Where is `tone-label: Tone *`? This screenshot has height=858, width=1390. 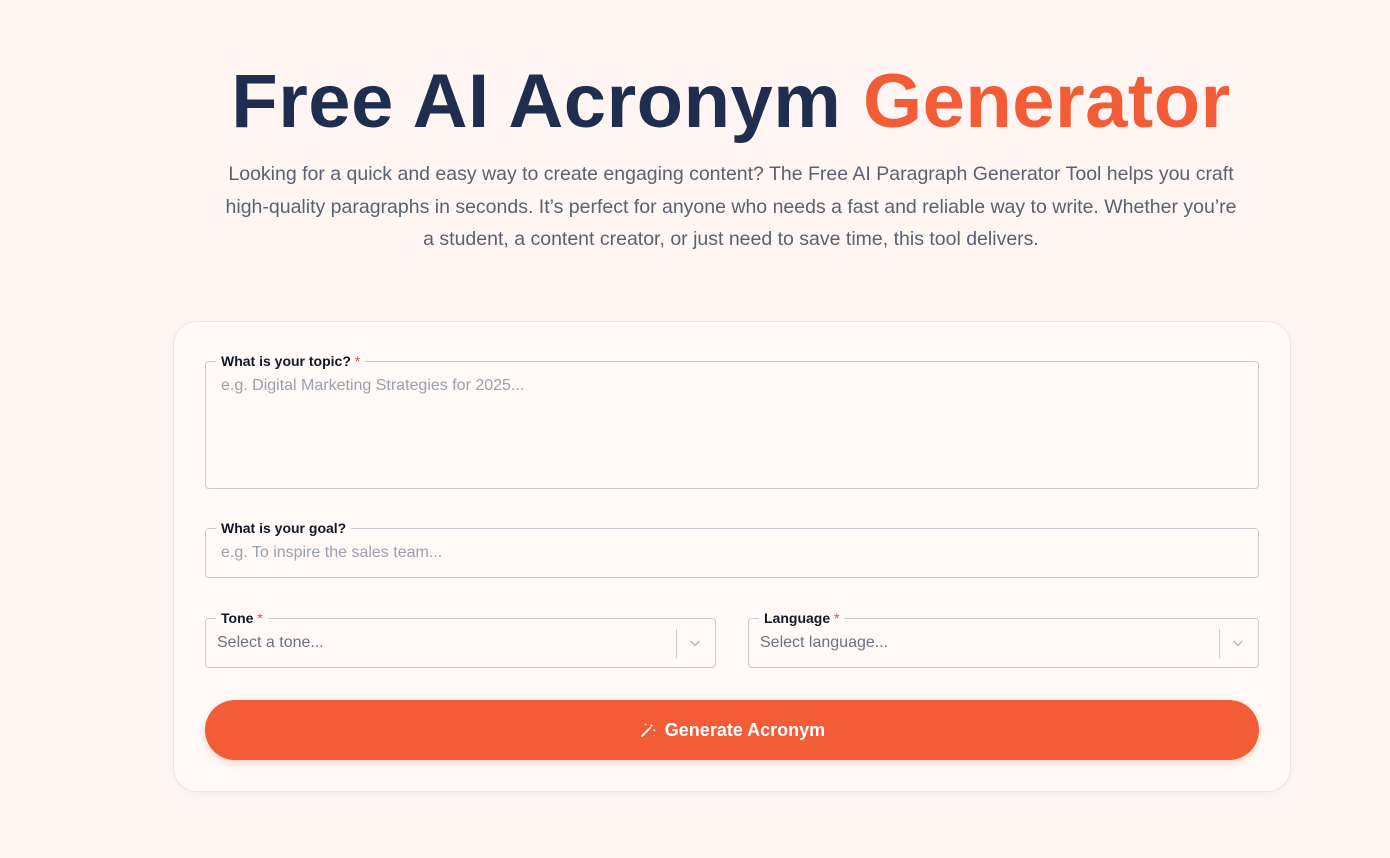
tone-label: Tone * is located at coordinates (242, 618).